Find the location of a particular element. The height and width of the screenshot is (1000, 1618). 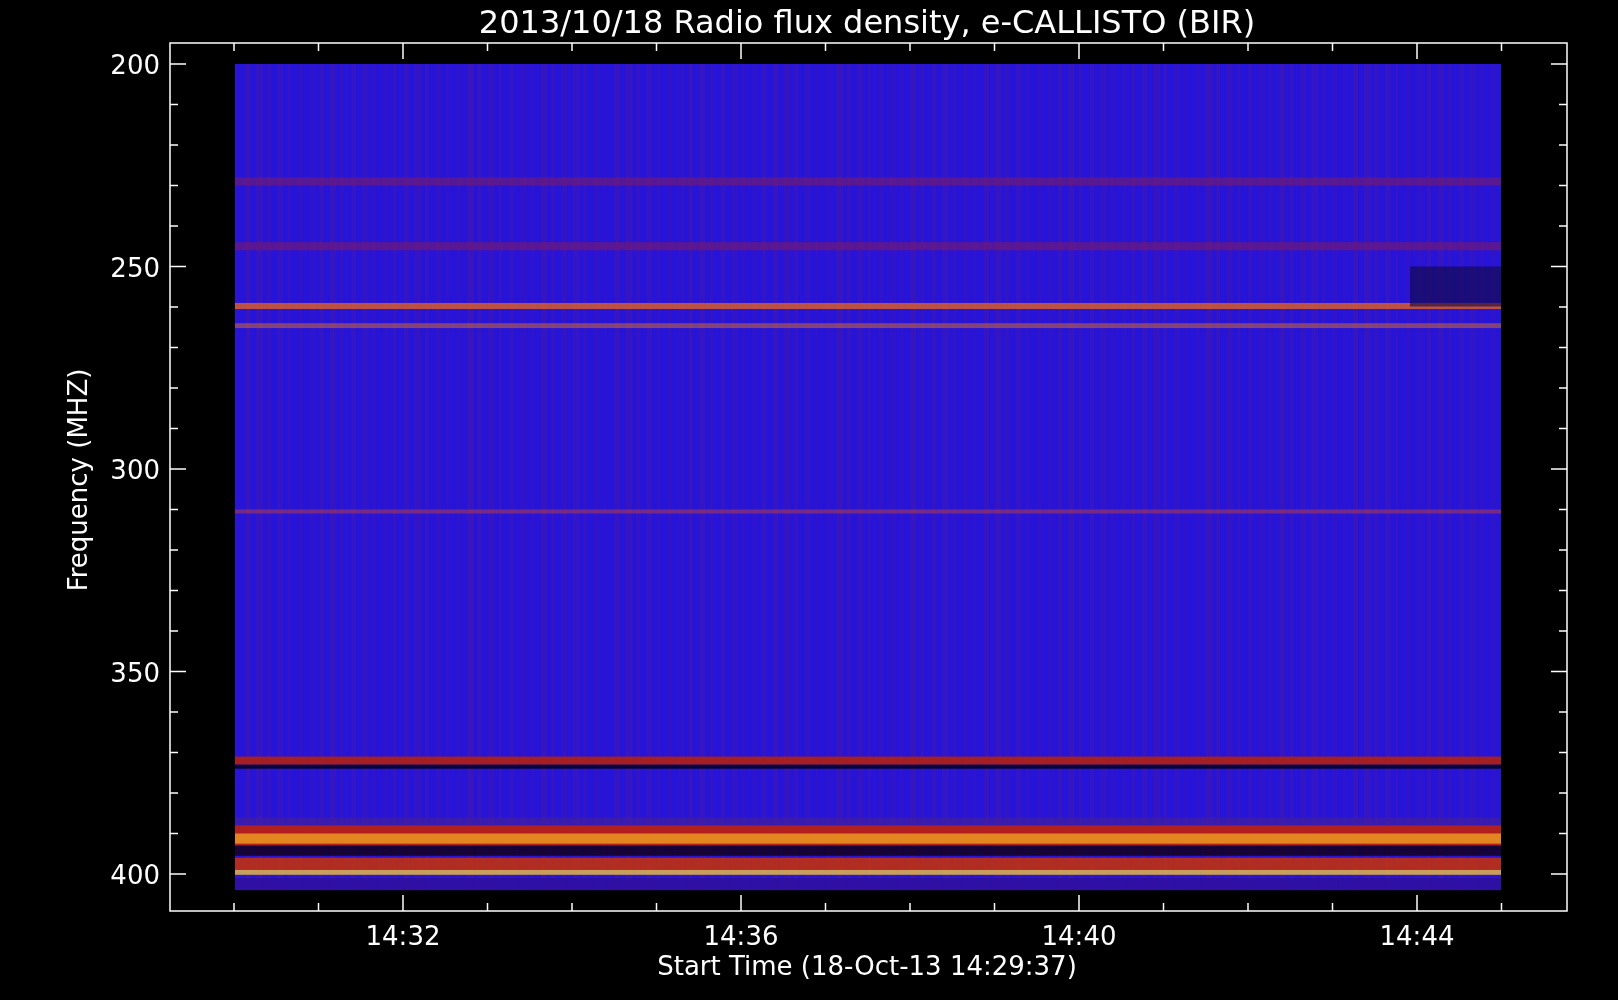

x-tick-label: 14:40 is located at coordinates (1079, 936).